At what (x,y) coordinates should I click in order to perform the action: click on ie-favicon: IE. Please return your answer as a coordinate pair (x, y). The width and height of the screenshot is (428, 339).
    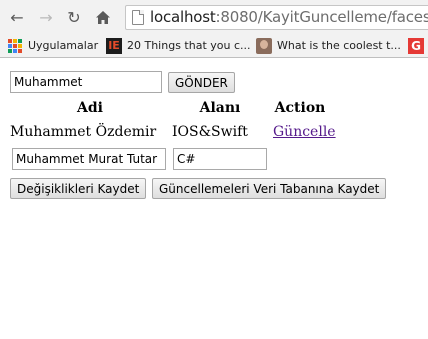
    Looking at the image, I should click on (114, 45).